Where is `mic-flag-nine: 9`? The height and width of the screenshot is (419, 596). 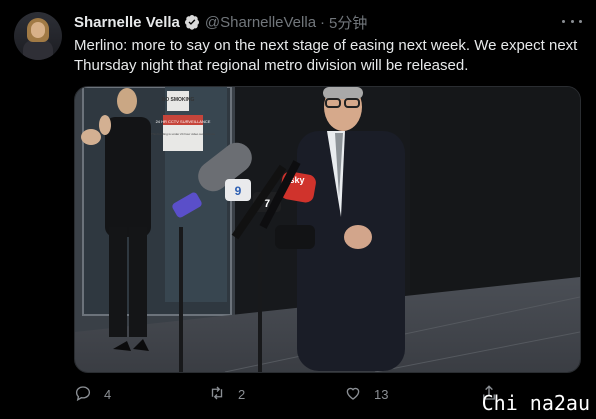 mic-flag-nine: 9 is located at coordinates (238, 191).